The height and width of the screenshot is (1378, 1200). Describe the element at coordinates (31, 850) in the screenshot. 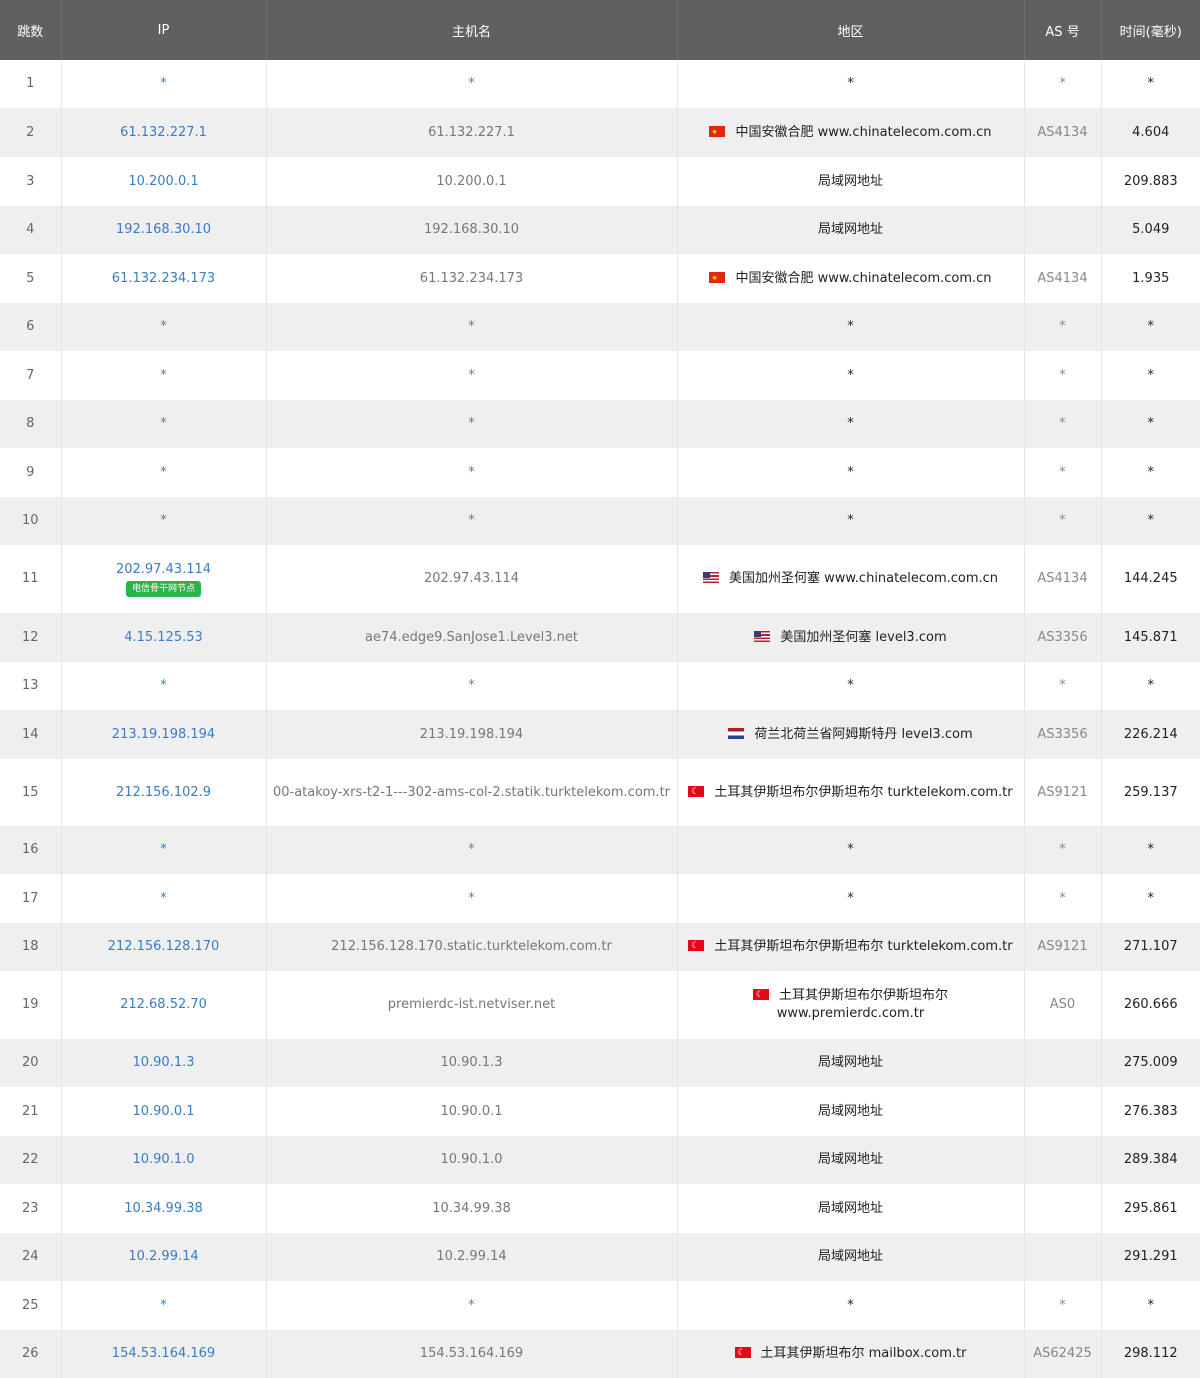

I see `hop-number: 16` at that location.